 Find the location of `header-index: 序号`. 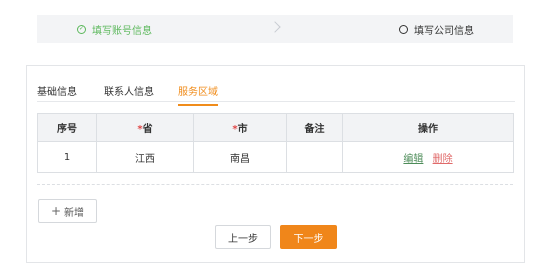

header-index: 序号 is located at coordinates (67, 127).